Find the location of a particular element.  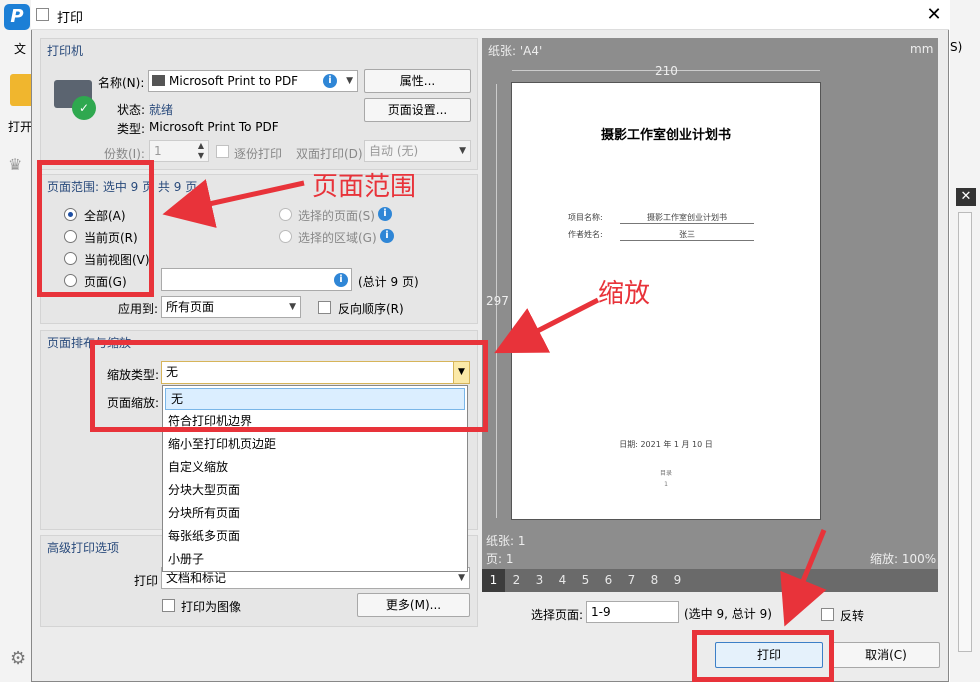

print-arrow-icon is located at coordinates (803, 578).